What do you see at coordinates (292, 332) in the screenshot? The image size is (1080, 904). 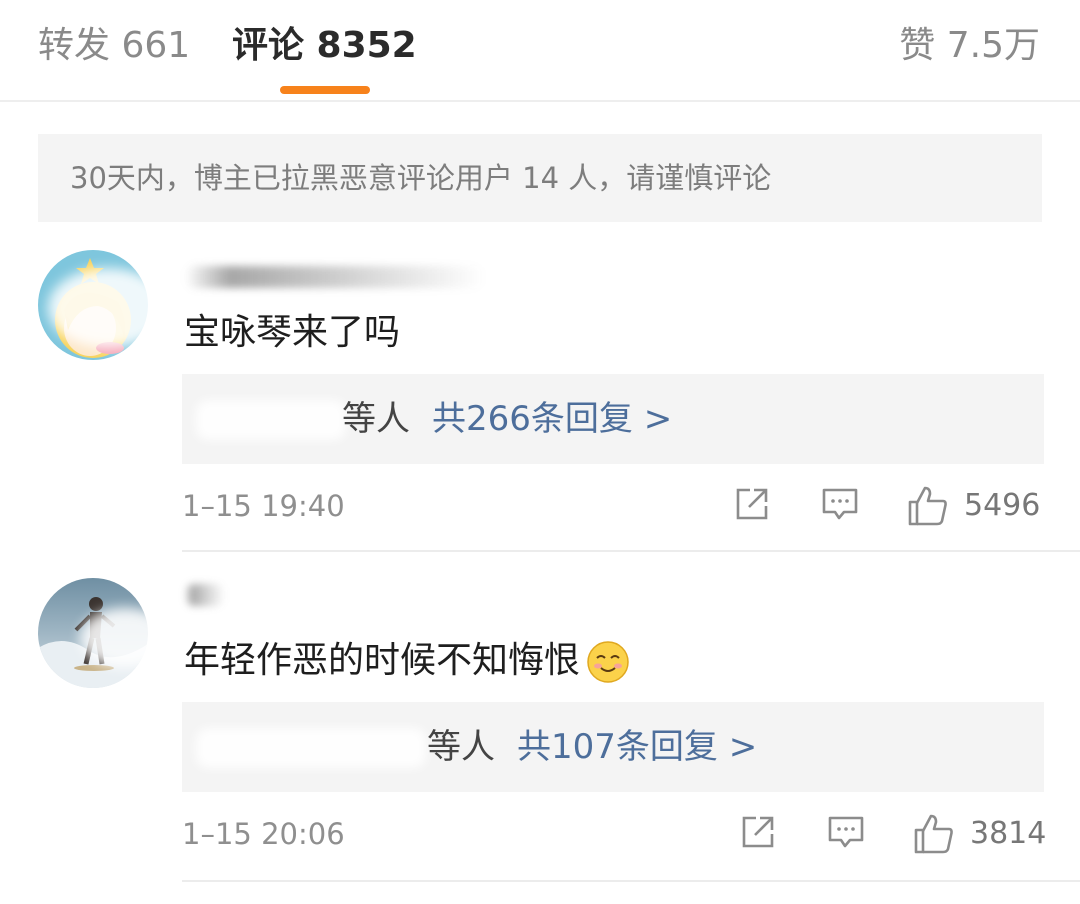 I see `comment-text: 宝咏琴来了吗` at bounding box center [292, 332].